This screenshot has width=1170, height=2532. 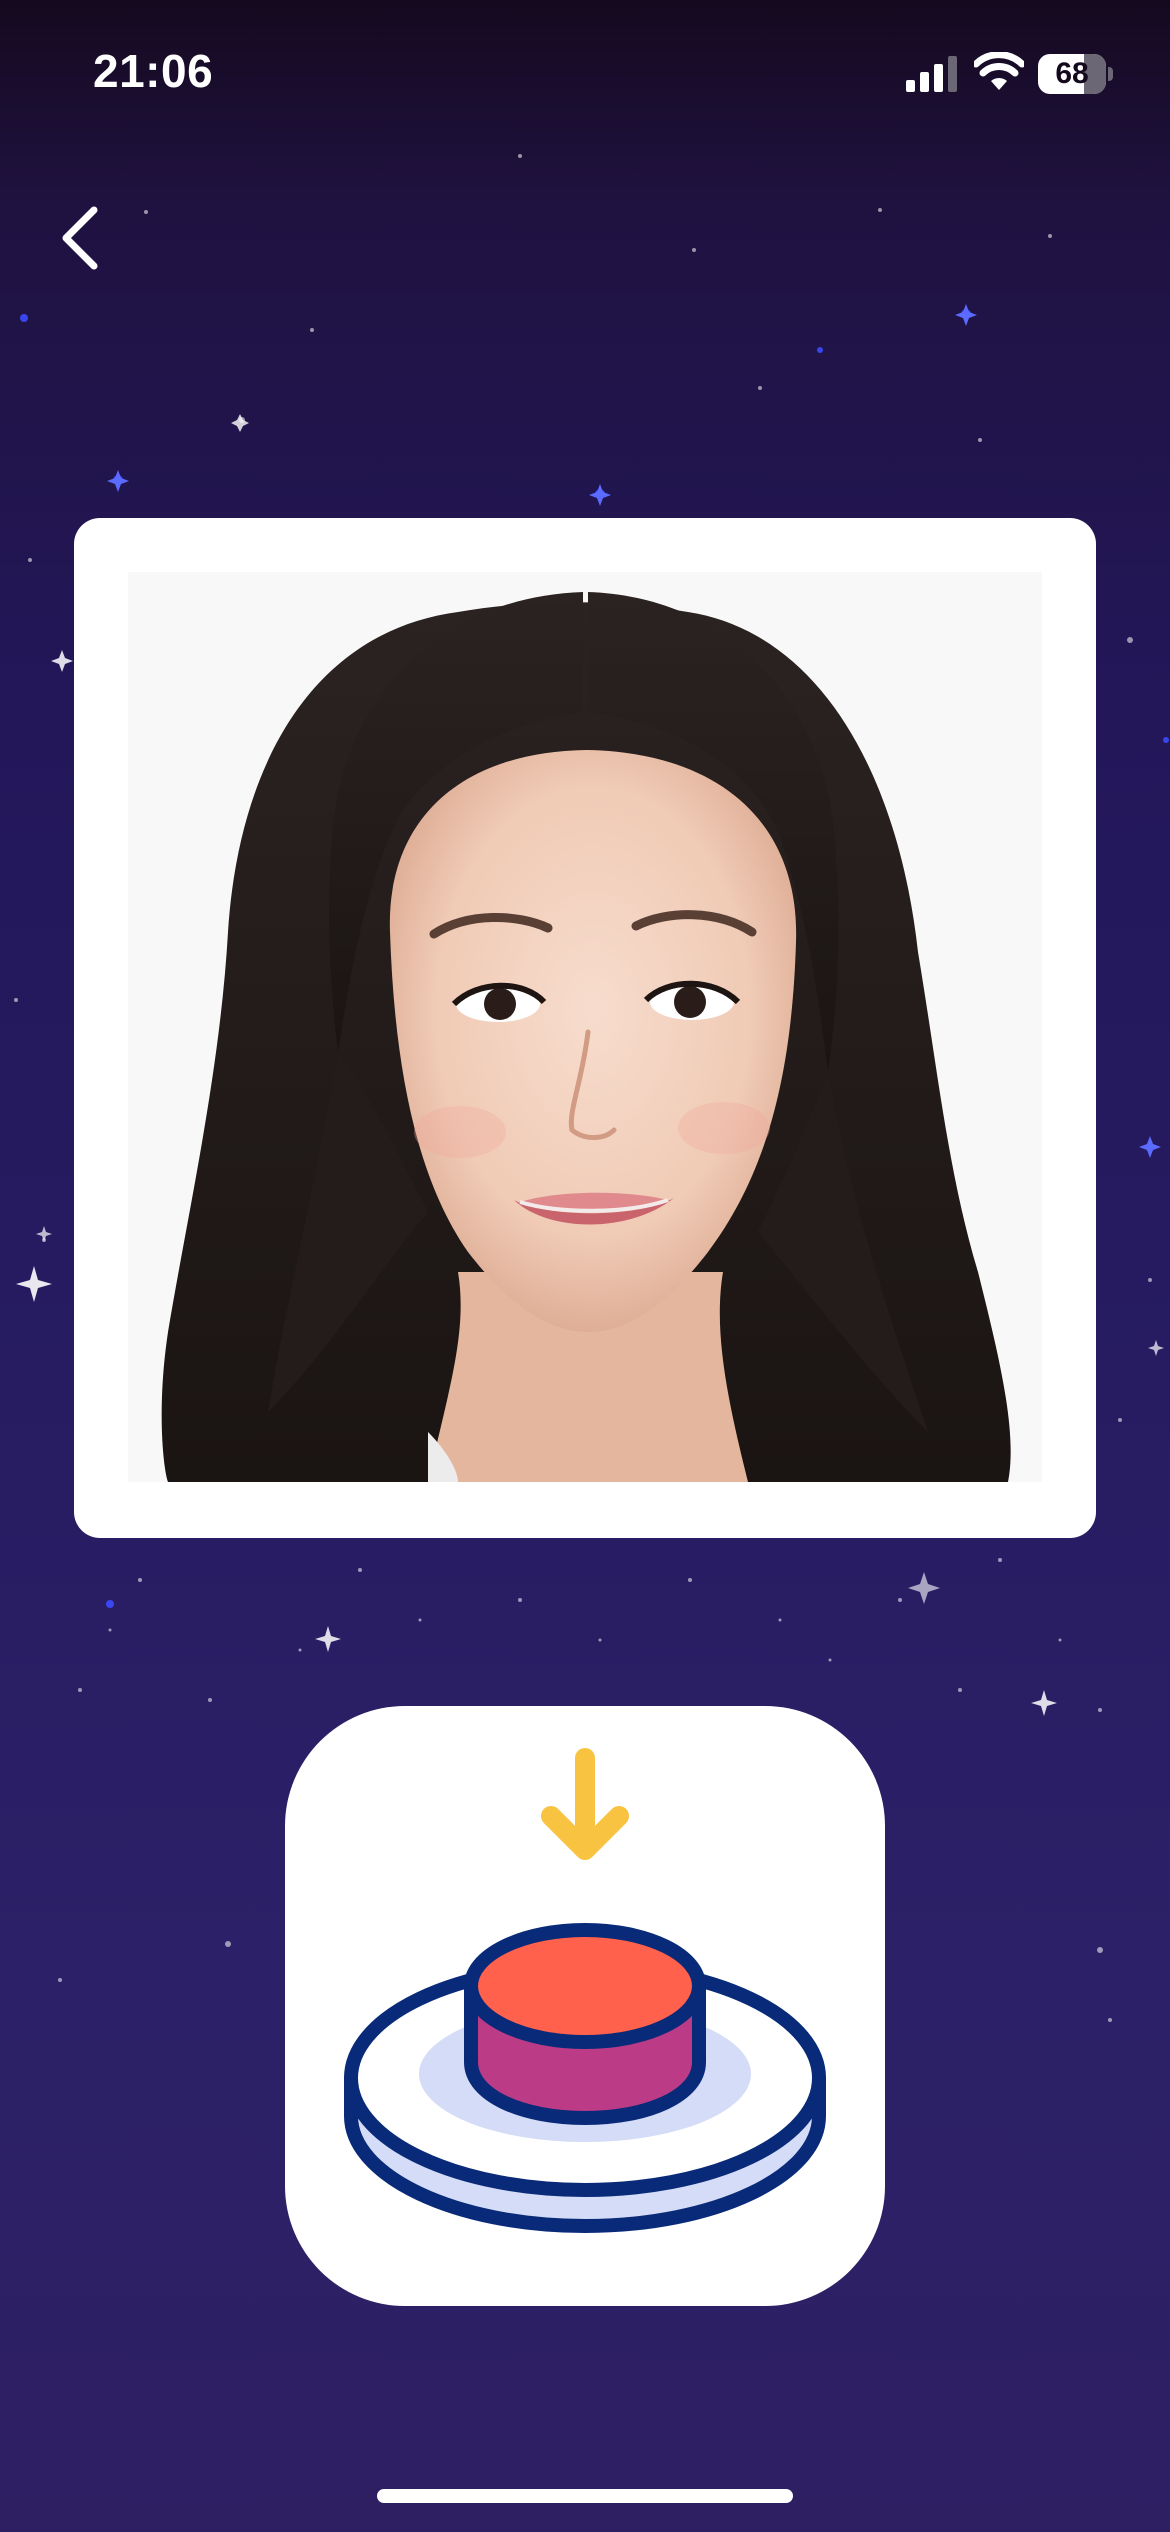 I want to click on status-time: 21:06, so click(x=153, y=71).